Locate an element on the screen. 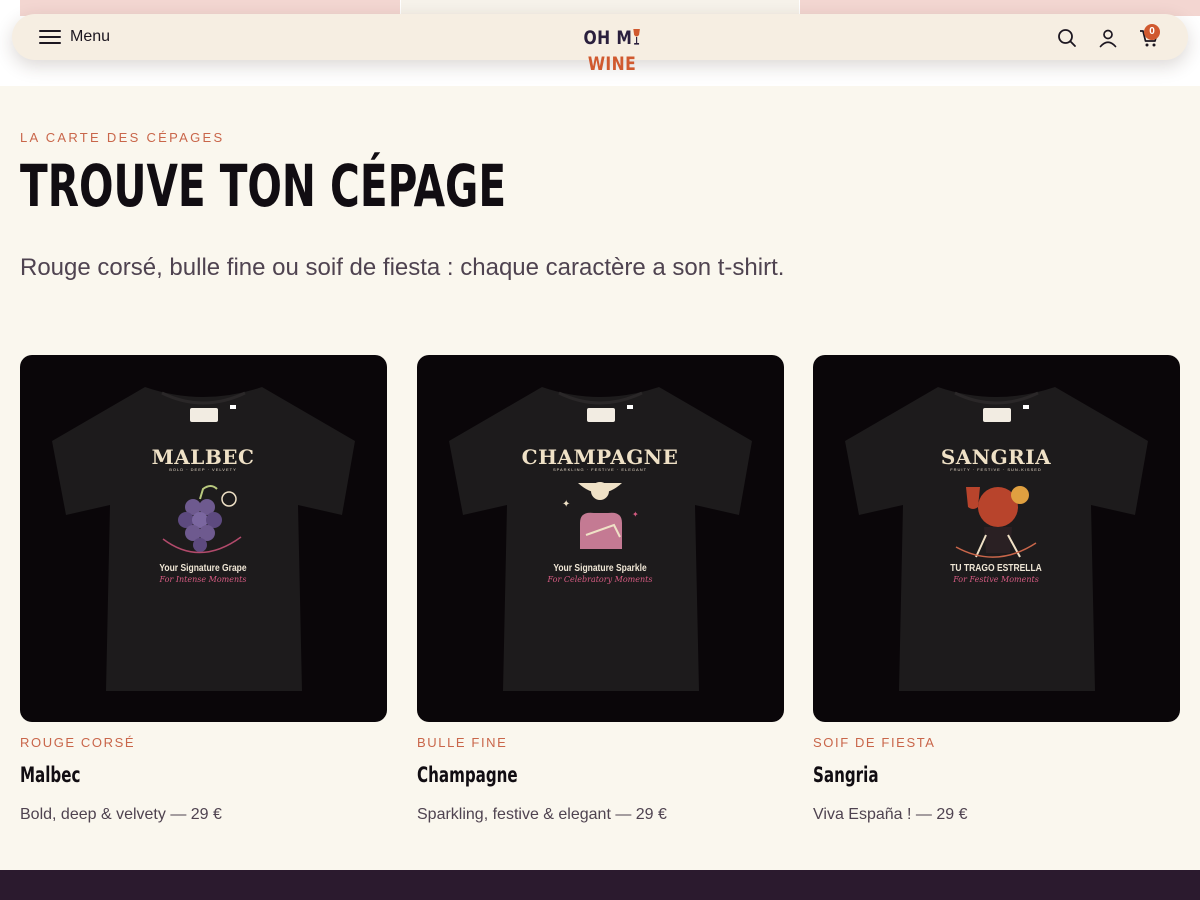 Image resolution: width=1200 pixels, height=900 pixels. user-icon is located at coordinates (1108, 38).